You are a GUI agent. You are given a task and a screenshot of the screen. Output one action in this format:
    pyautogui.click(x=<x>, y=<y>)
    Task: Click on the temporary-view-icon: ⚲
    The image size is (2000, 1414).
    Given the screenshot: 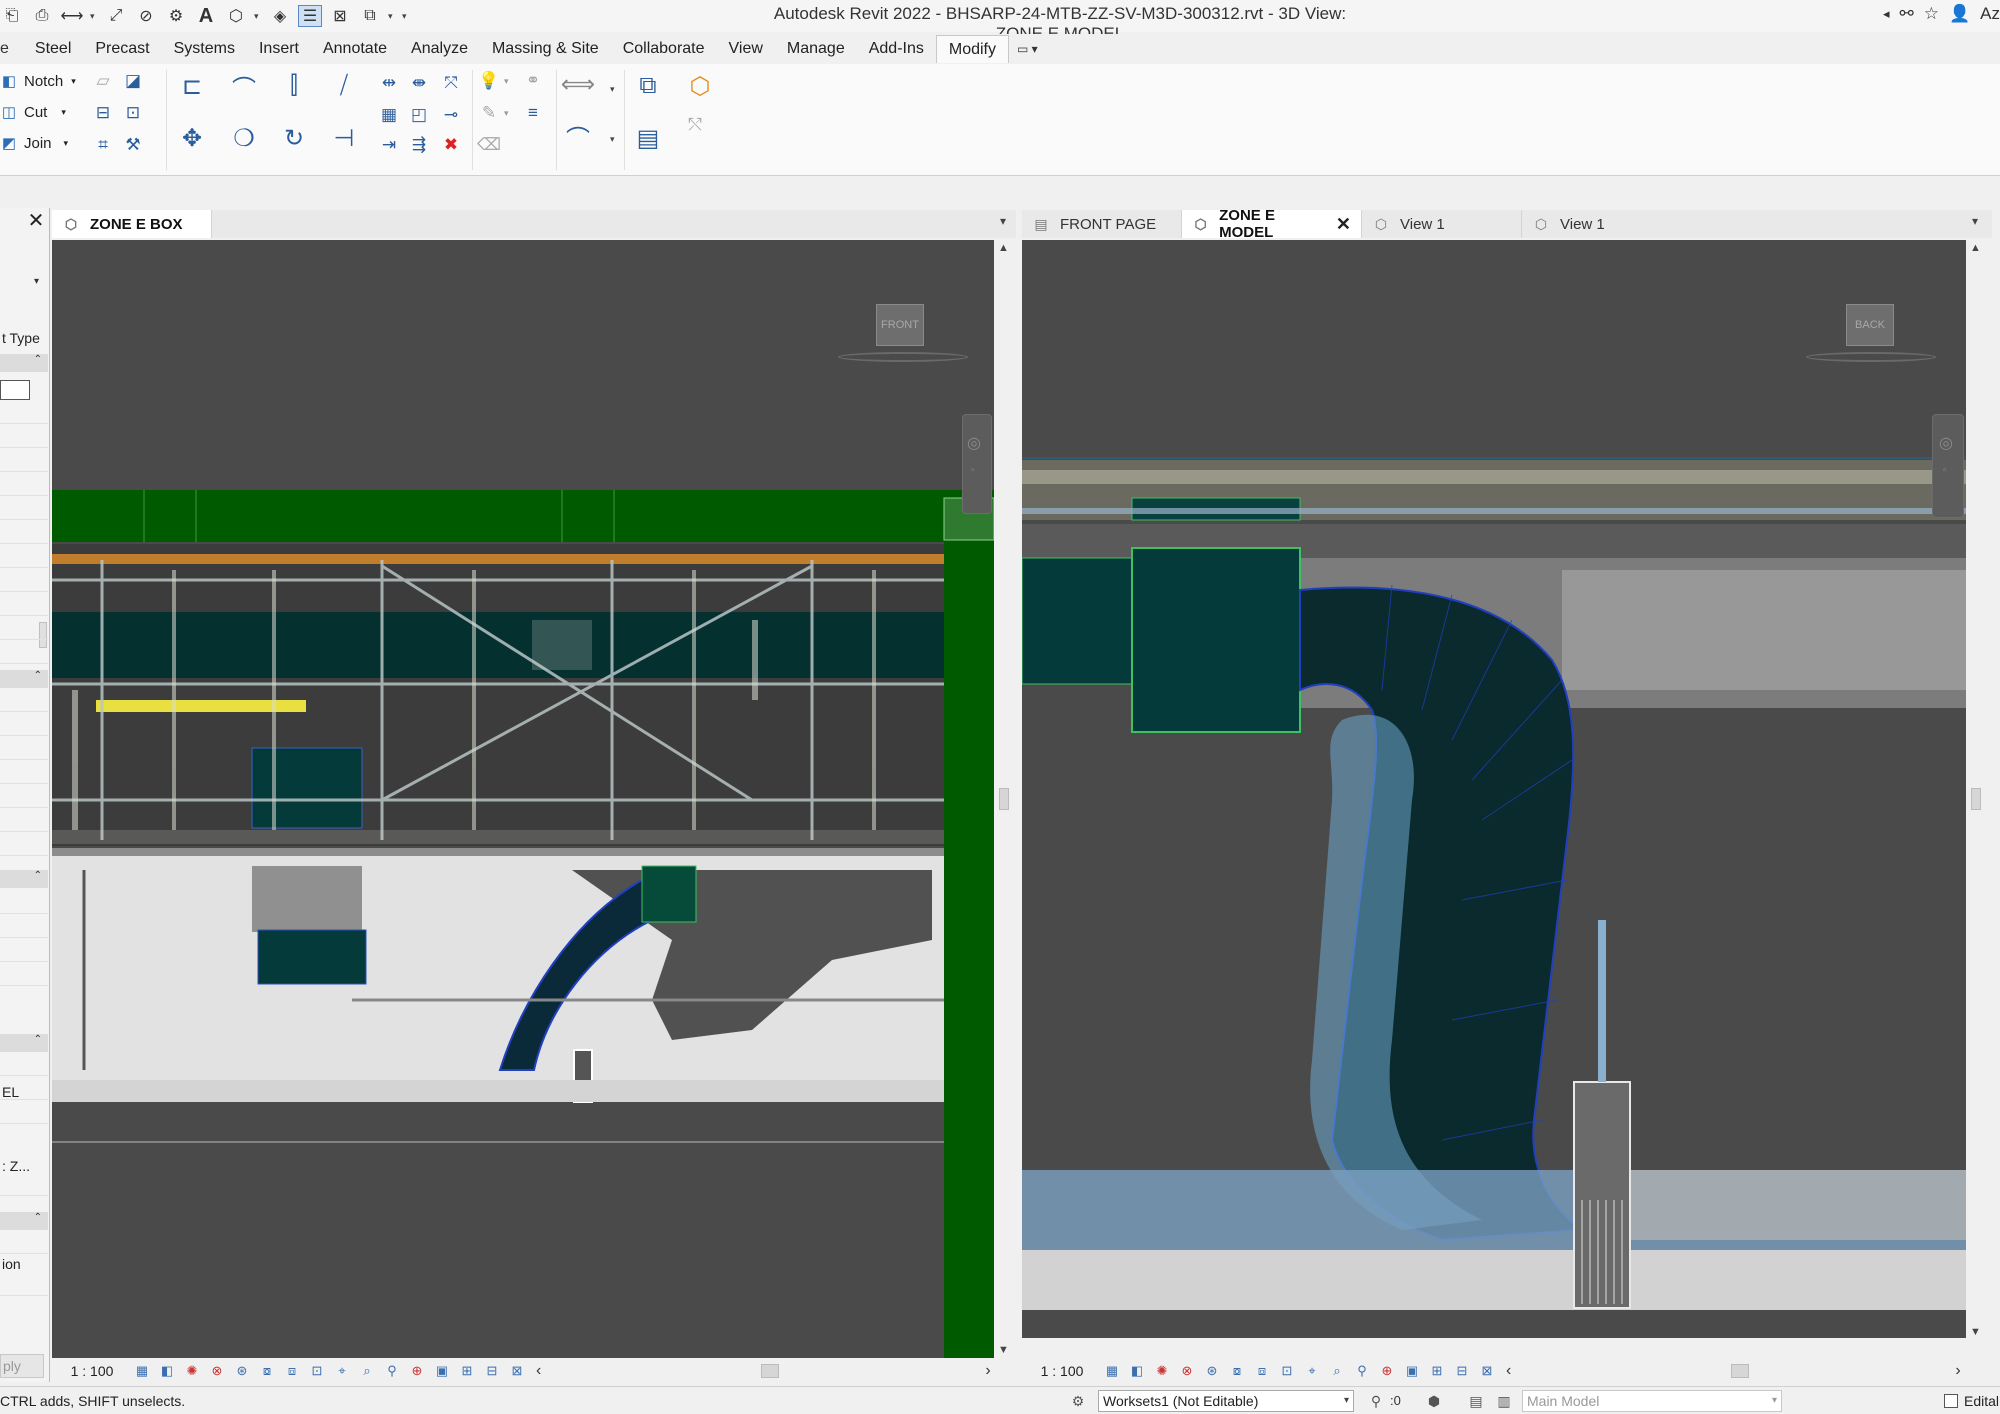 What is the action you would take?
    pyautogui.click(x=1362, y=1371)
    